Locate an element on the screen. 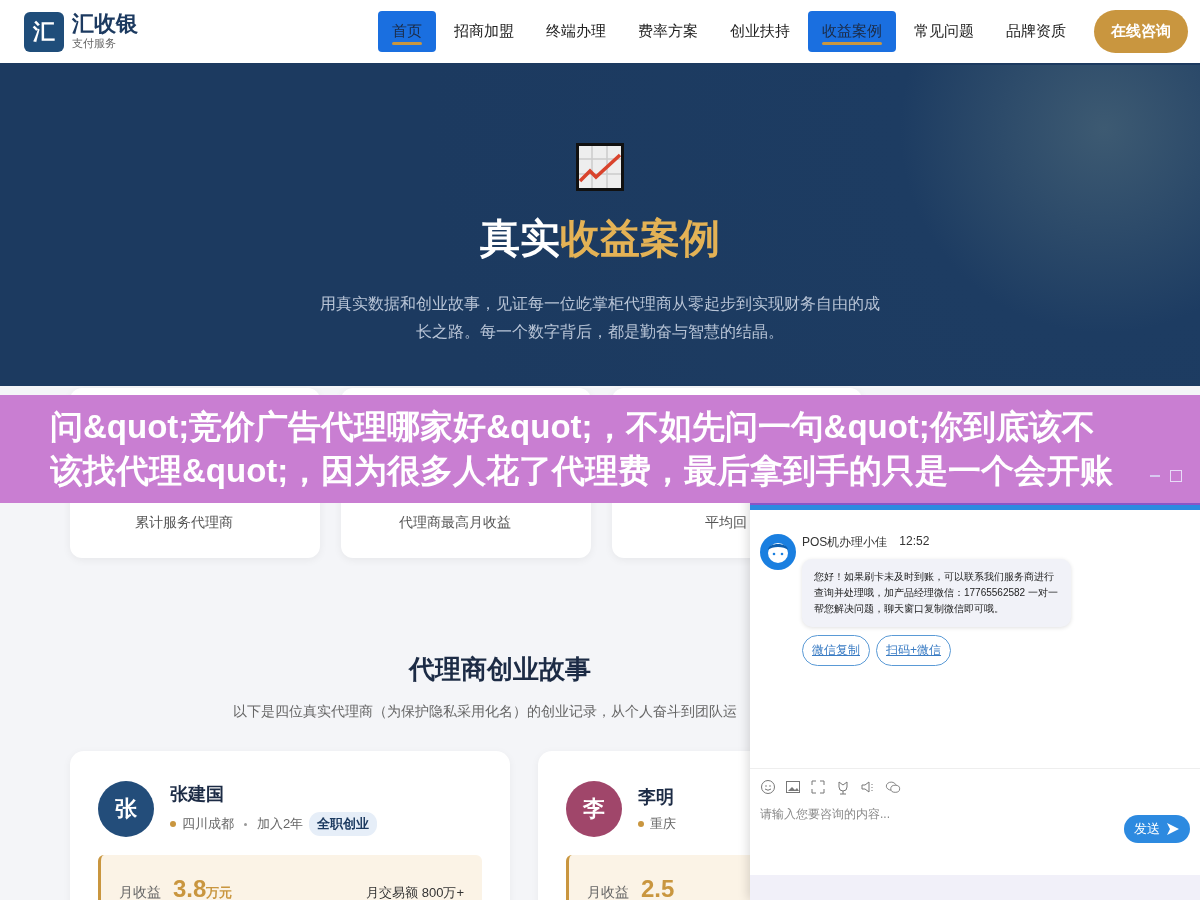 The width and height of the screenshot is (1200, 900). chart-icon is located at coordinates (600, 167).